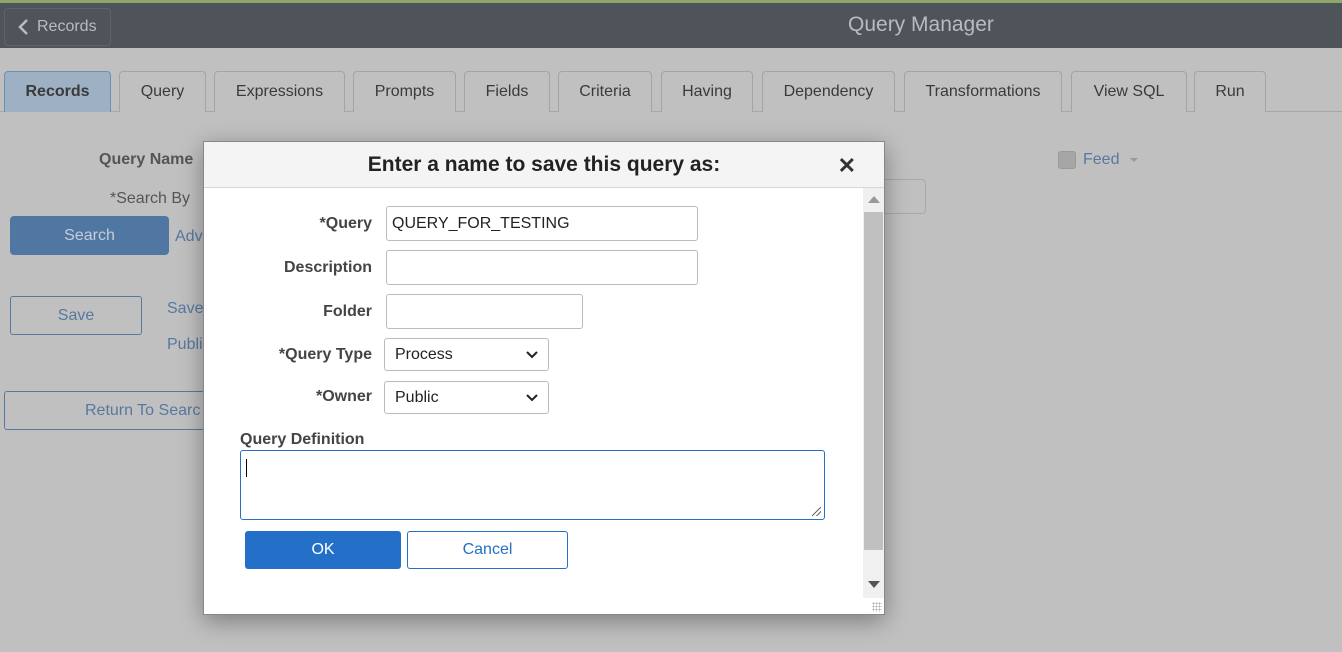 Image resolution: width=1342 pixels, height=652 pixels. I want to click on tab-transformations: Transformations, so click(983, 91).